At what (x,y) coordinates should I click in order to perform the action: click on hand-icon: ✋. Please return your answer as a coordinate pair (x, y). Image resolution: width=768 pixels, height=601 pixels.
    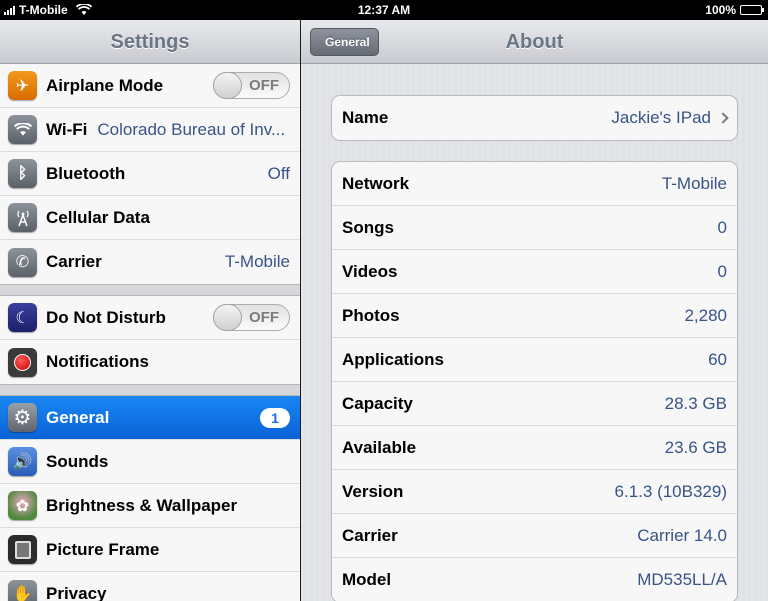
    Looking at the image, I should click on (22, 590).